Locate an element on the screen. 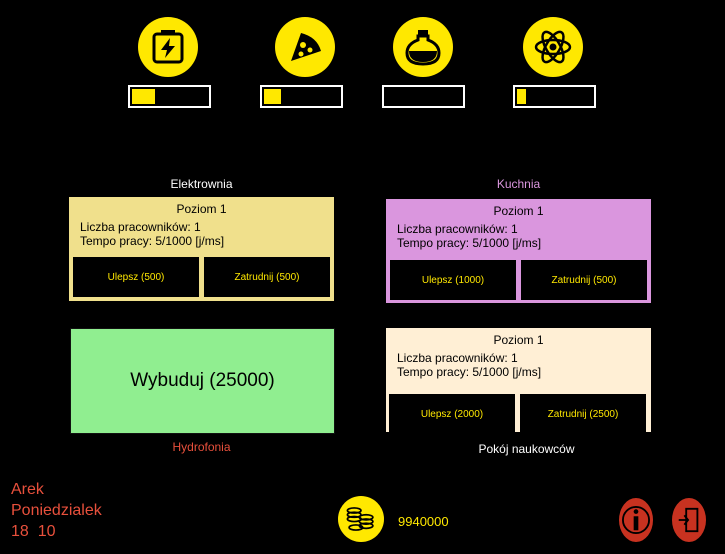 The image size is (725, 554). info-icon is located at coordinates (636, 520).